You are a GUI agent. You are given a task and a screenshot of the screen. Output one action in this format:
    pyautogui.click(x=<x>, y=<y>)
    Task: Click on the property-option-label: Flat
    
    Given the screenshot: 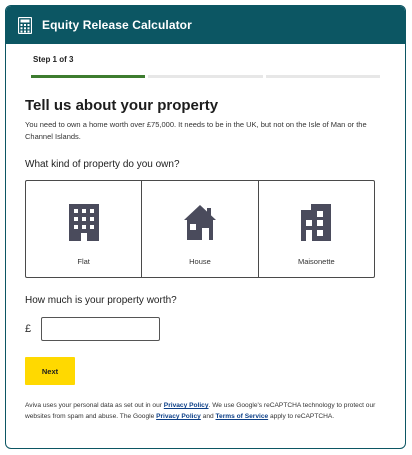 What is the action you would take?
    pyautogui.click(x=83, y=261)
    